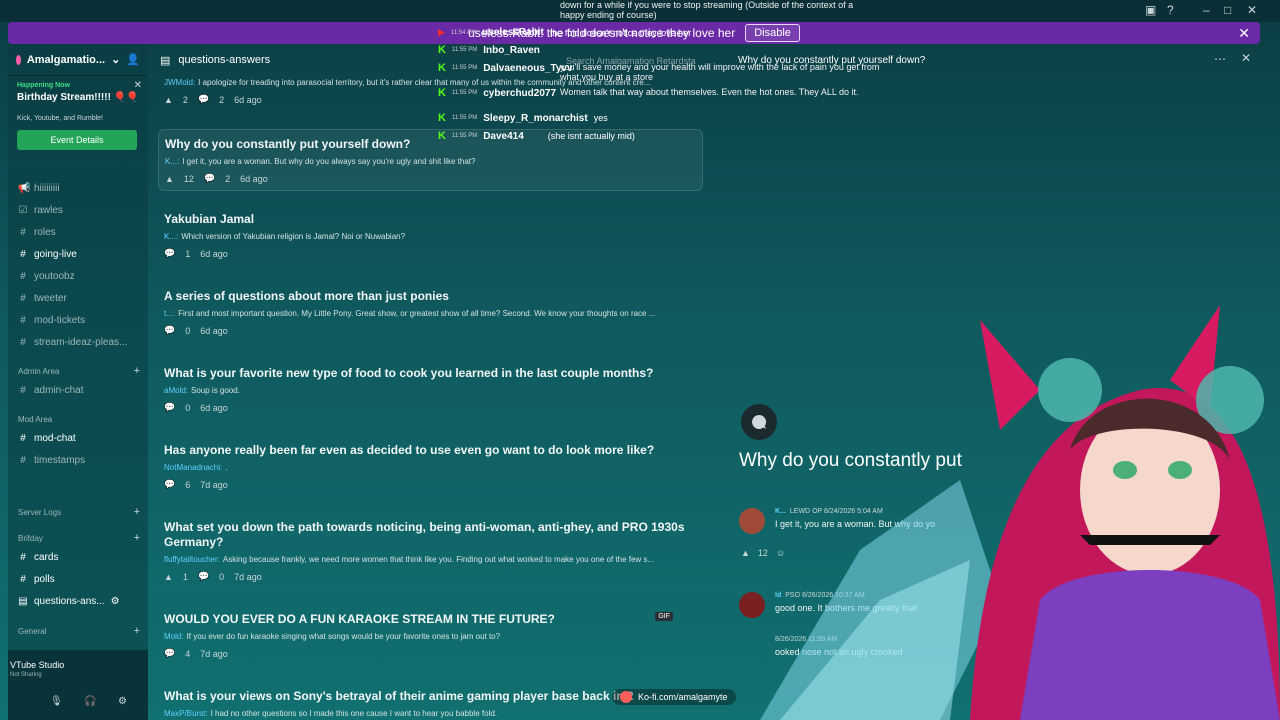  What do you see at coordinates (994, 60) in the screenshot?
I see `thread-detail-header: Why do you constantly put yourself down?` at bounding box center [994, 60].